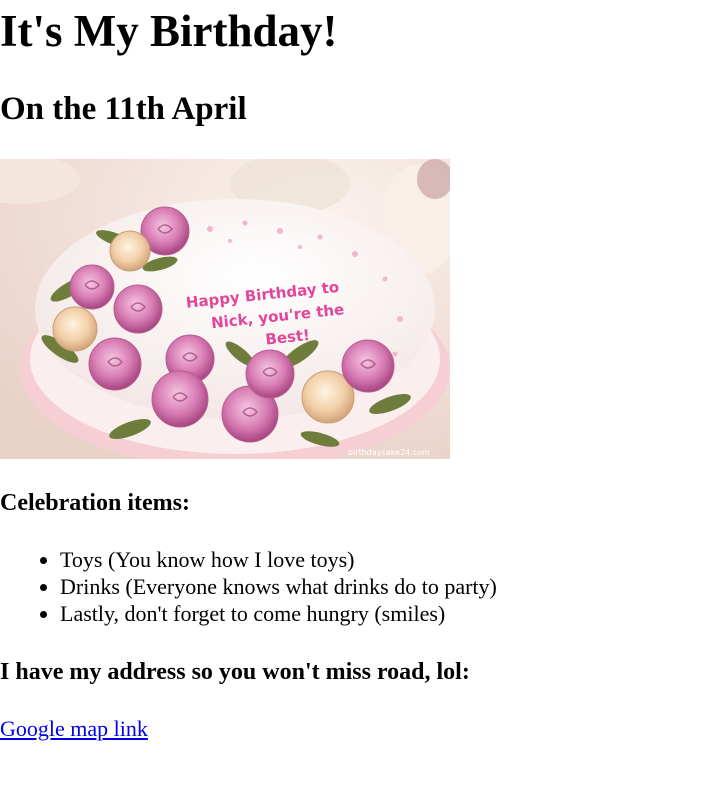 Image resolution: width=727 pixels, height=787 pixels. Describe the element at coordinates (95, 503) in the screenshot. I see `celebration-heading: Celebration items:` at that location.